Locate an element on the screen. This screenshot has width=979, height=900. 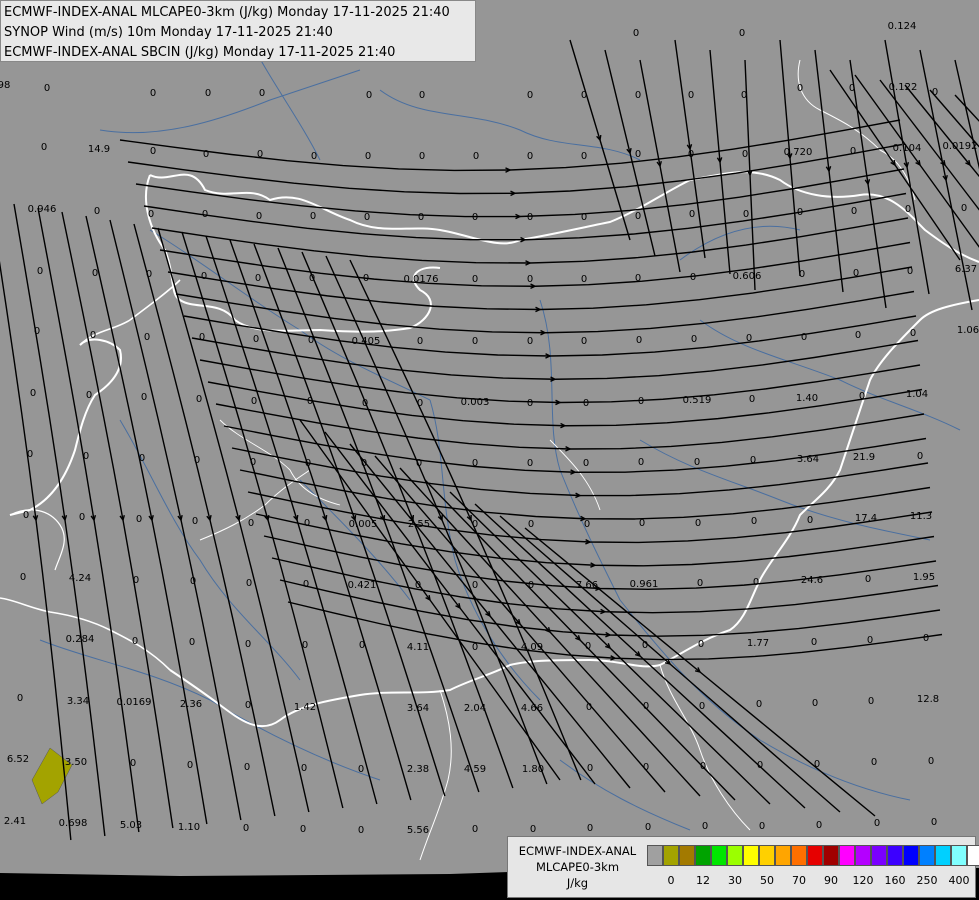
legend-parameter: MLCAPE0-3km is located at coordinates (577, 867).